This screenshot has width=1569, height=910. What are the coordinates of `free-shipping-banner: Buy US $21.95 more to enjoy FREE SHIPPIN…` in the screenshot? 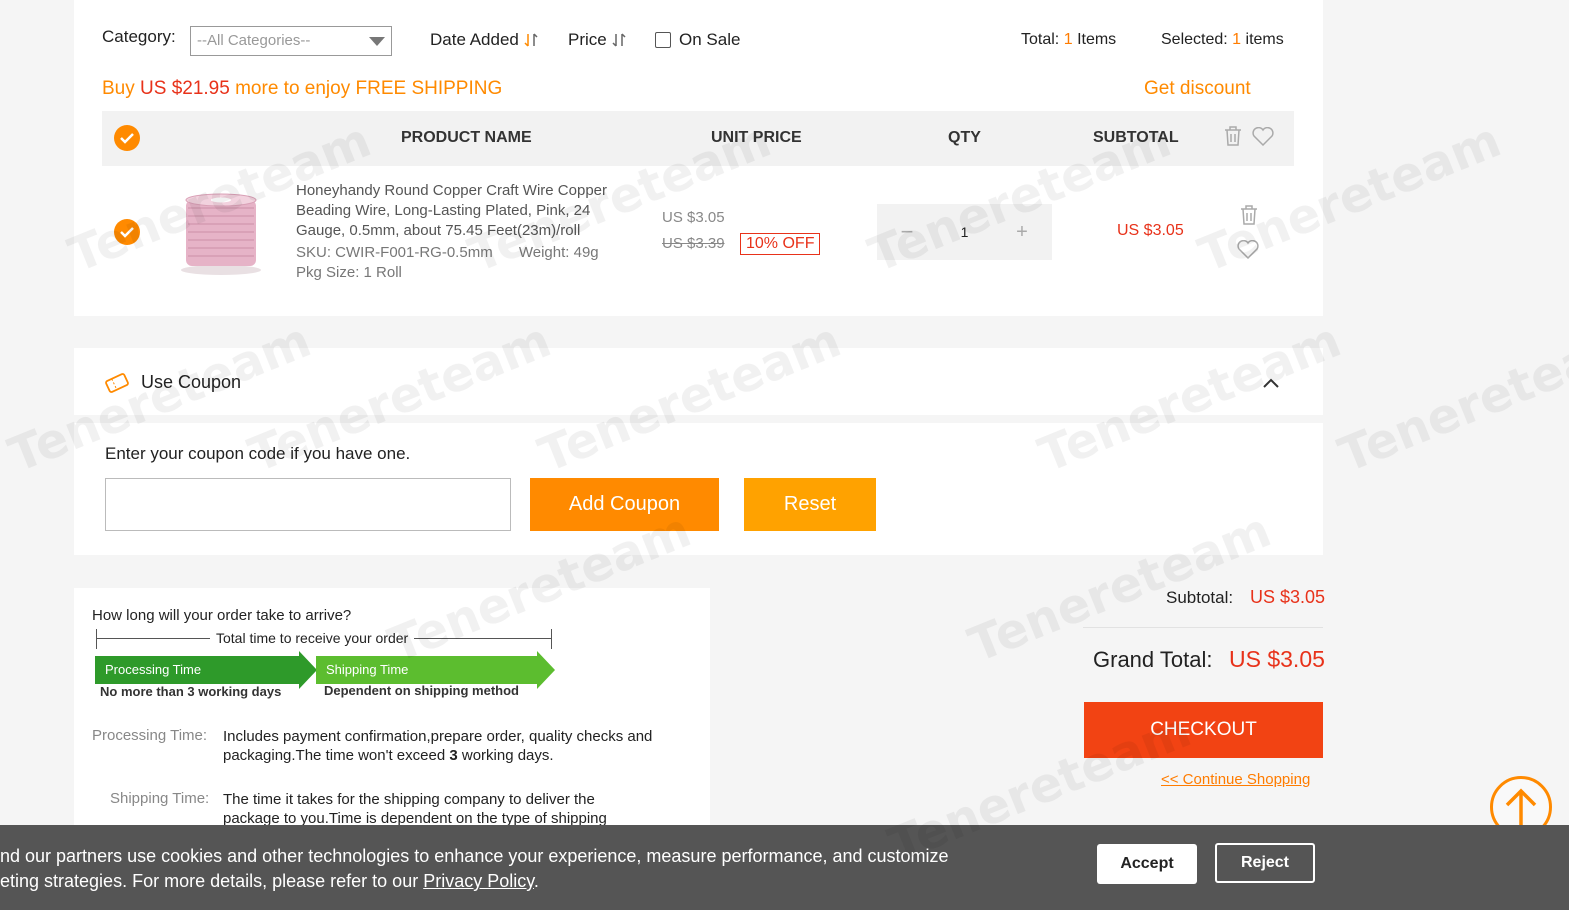 It's located at (302, 89).